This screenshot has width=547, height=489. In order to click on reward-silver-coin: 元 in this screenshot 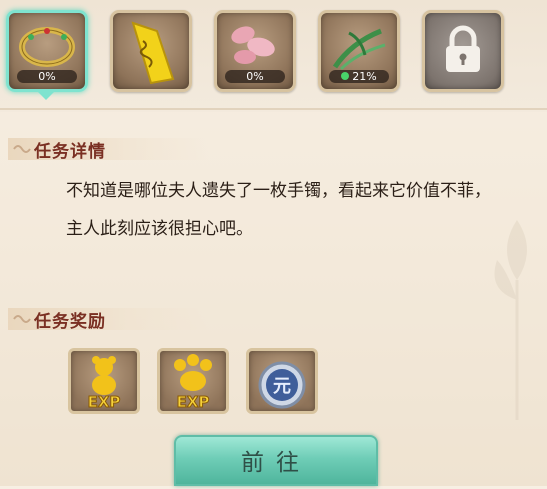, I will do `click(282, 381)`.